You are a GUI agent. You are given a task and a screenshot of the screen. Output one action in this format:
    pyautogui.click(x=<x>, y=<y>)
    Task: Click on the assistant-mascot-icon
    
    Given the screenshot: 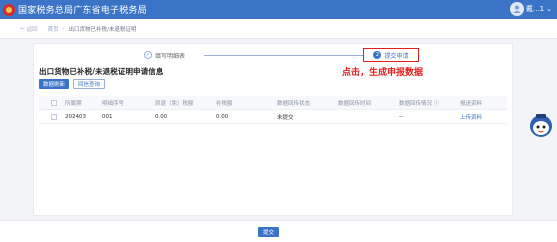 What is the action you would take?
    pyautogui.click(x=541, y=125)
    